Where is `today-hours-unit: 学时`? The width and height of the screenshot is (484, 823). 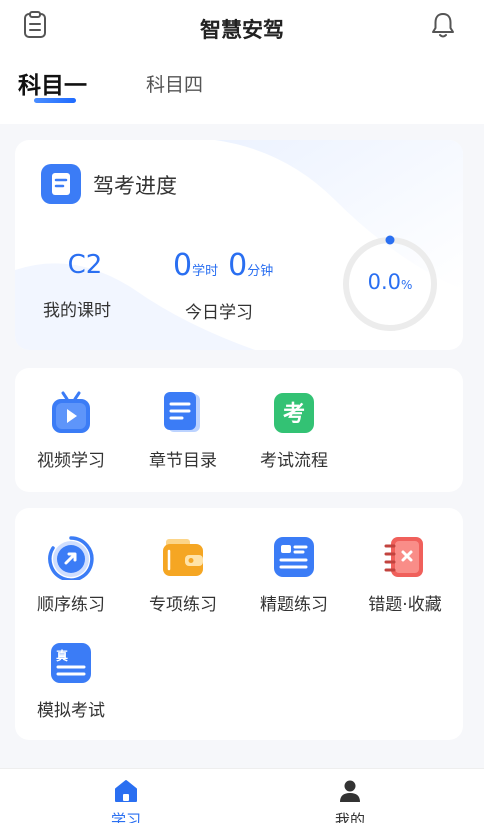
today-hours-unit: 学时 is located at coordinates (205, 271).